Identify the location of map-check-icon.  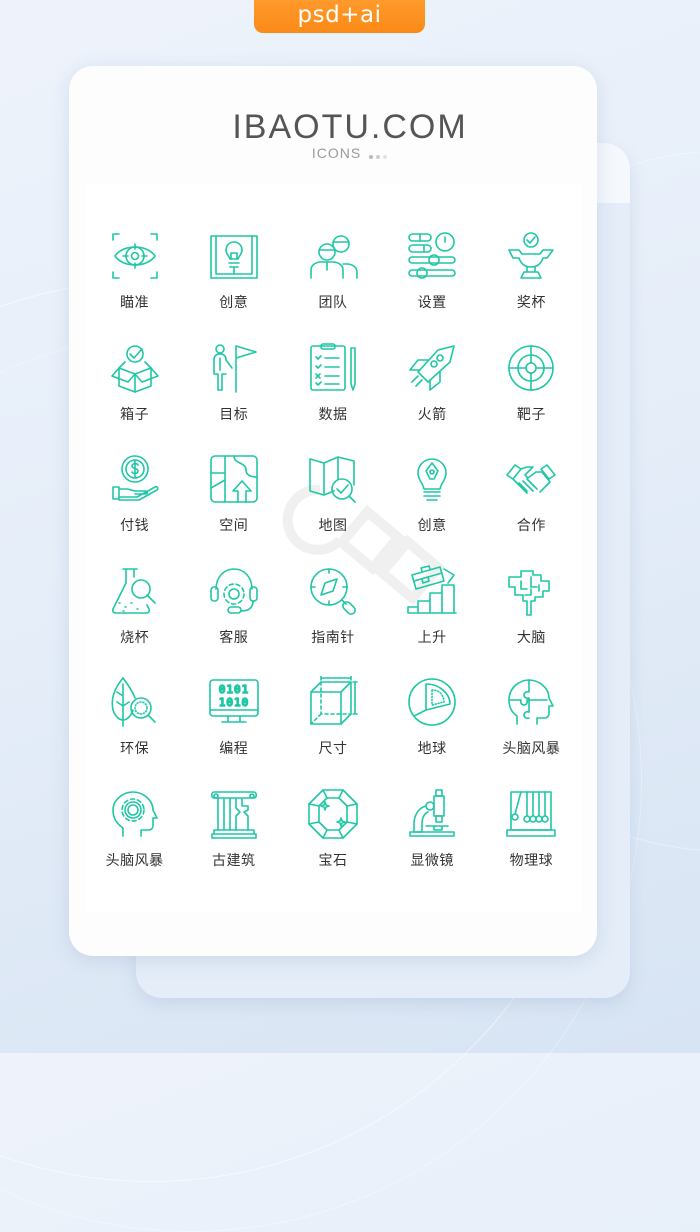
(332, 479).